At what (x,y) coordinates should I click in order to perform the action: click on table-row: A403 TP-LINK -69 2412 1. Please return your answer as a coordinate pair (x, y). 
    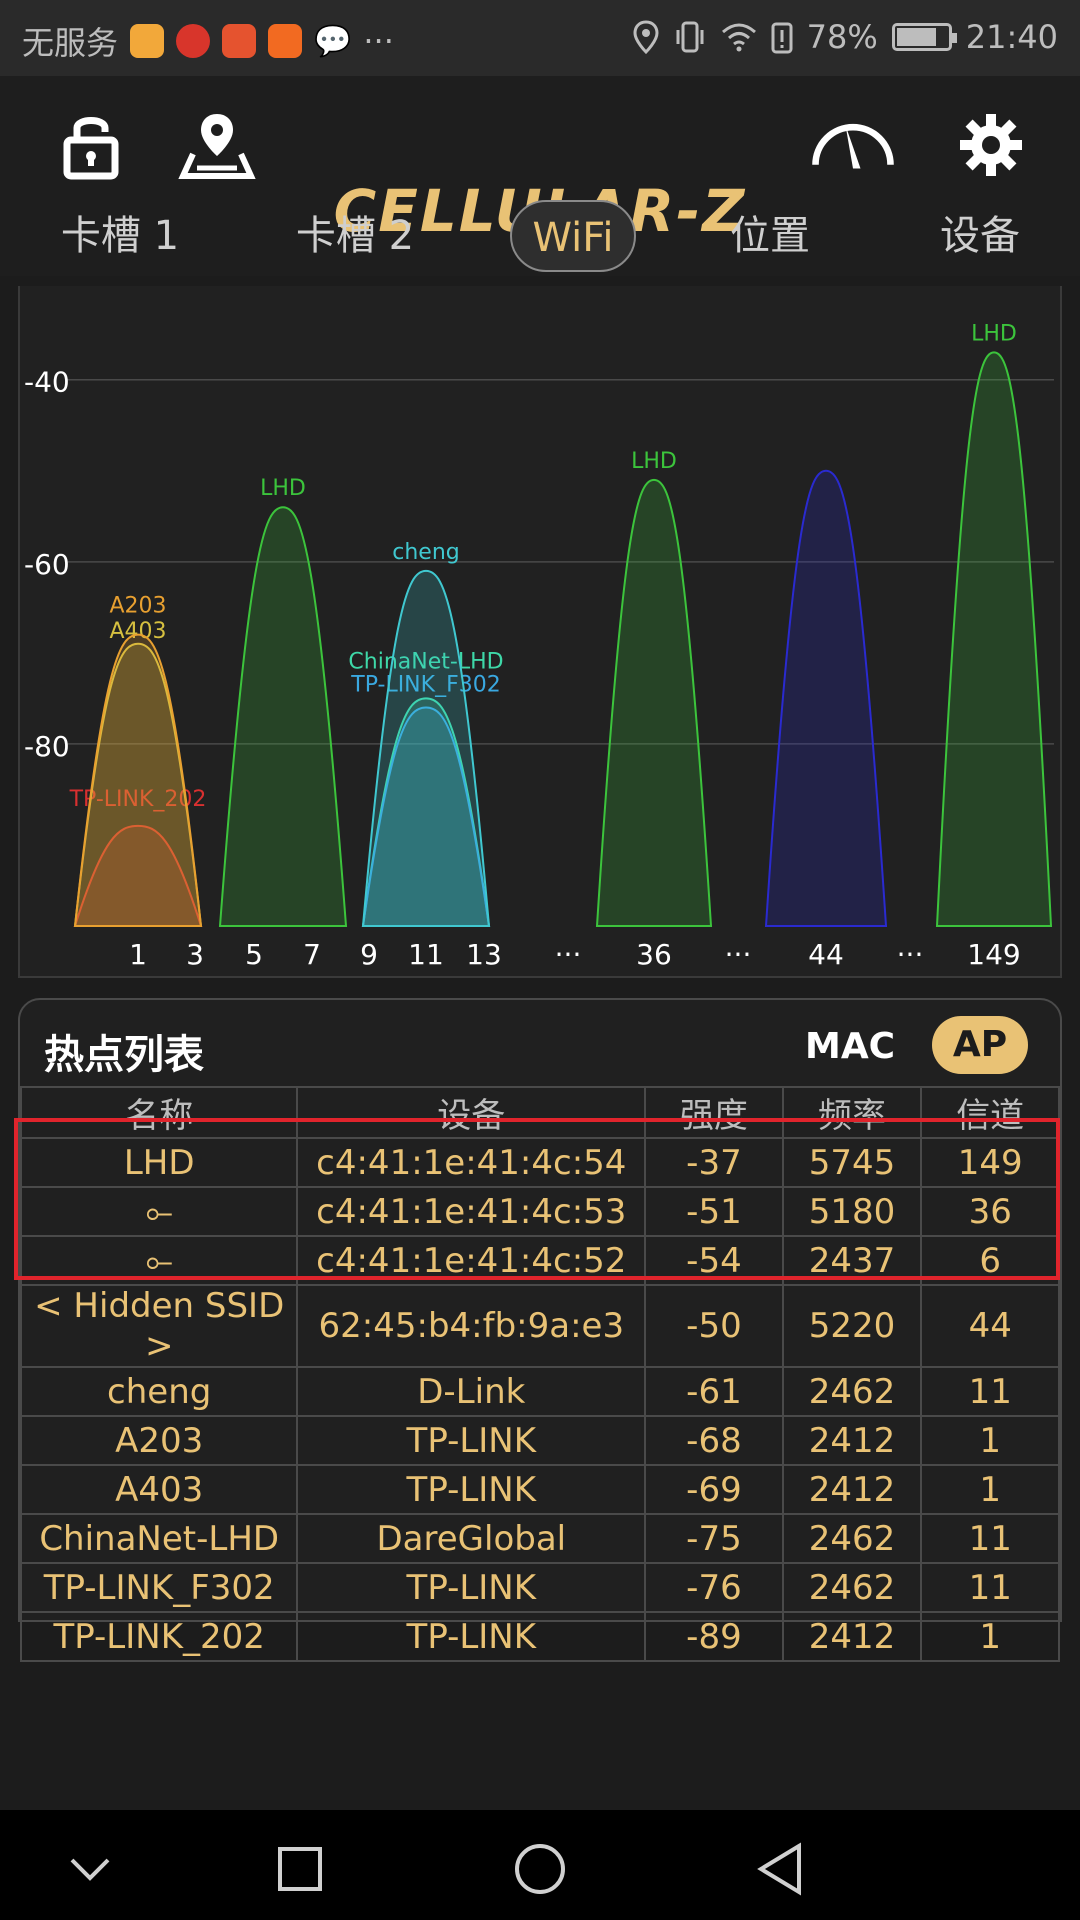
    Looking at the image, I should click on (539, 1489).